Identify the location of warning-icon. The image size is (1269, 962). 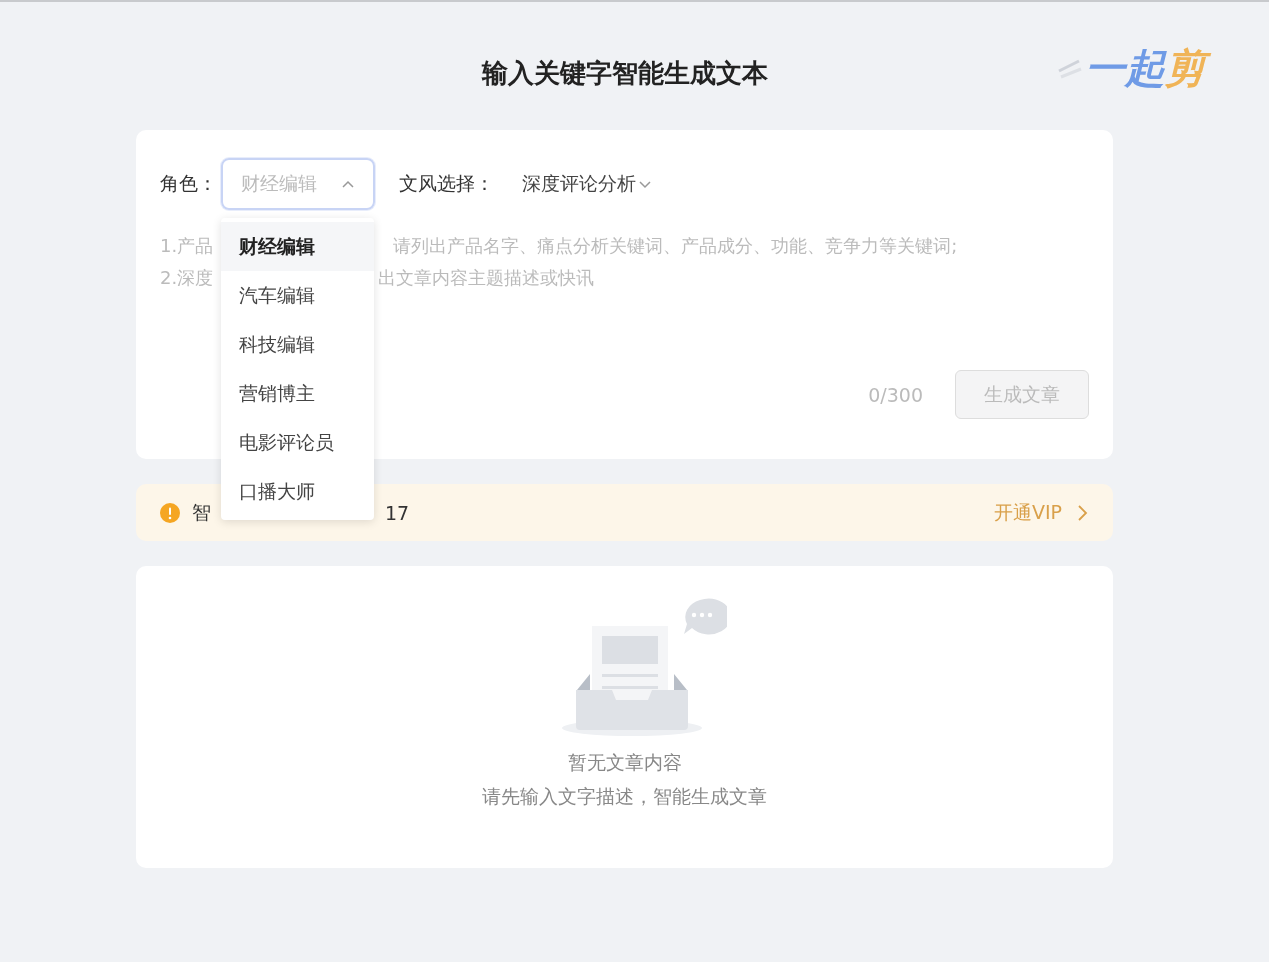
(170, 512).